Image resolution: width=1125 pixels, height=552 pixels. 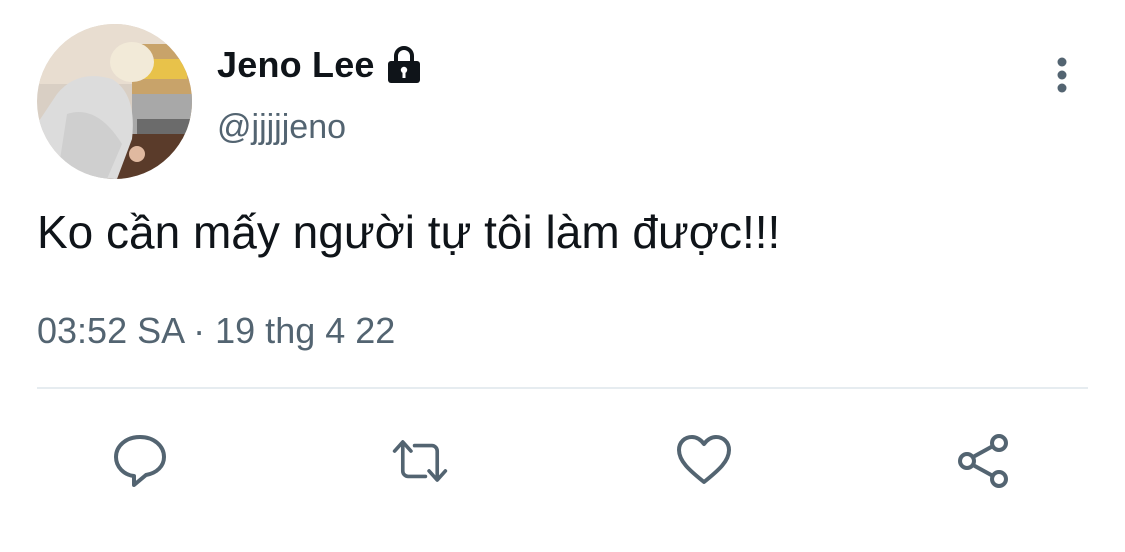 I want to click on lock-icon, so click(x=404, y=65).